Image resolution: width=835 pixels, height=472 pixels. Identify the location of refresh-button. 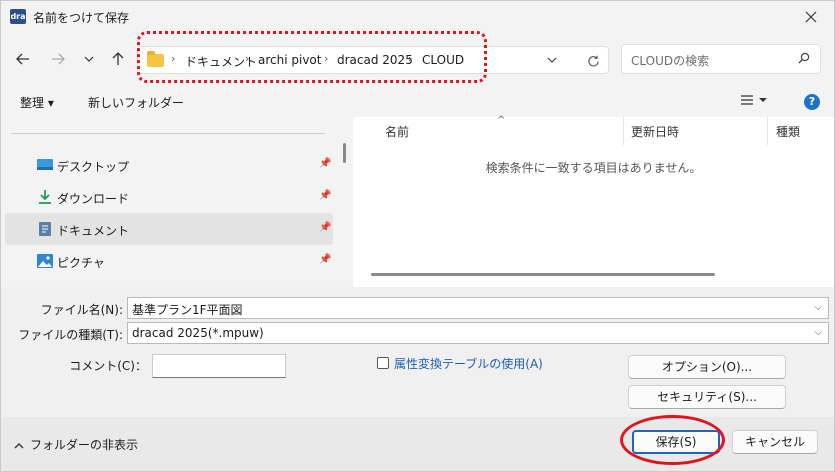
(593, 61).